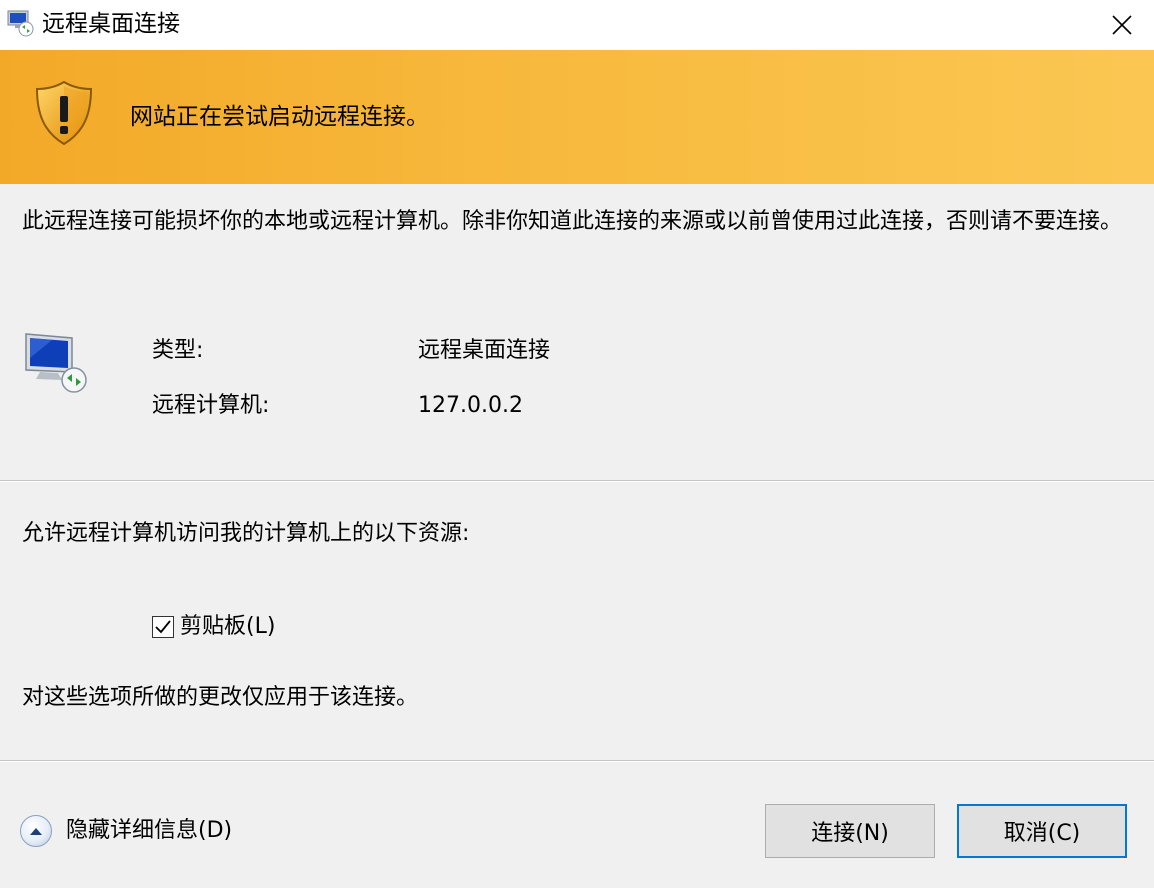 The width and height of the screenshot is (1154, 888). I want to click on remote-computer-icon, so click(56, 363).